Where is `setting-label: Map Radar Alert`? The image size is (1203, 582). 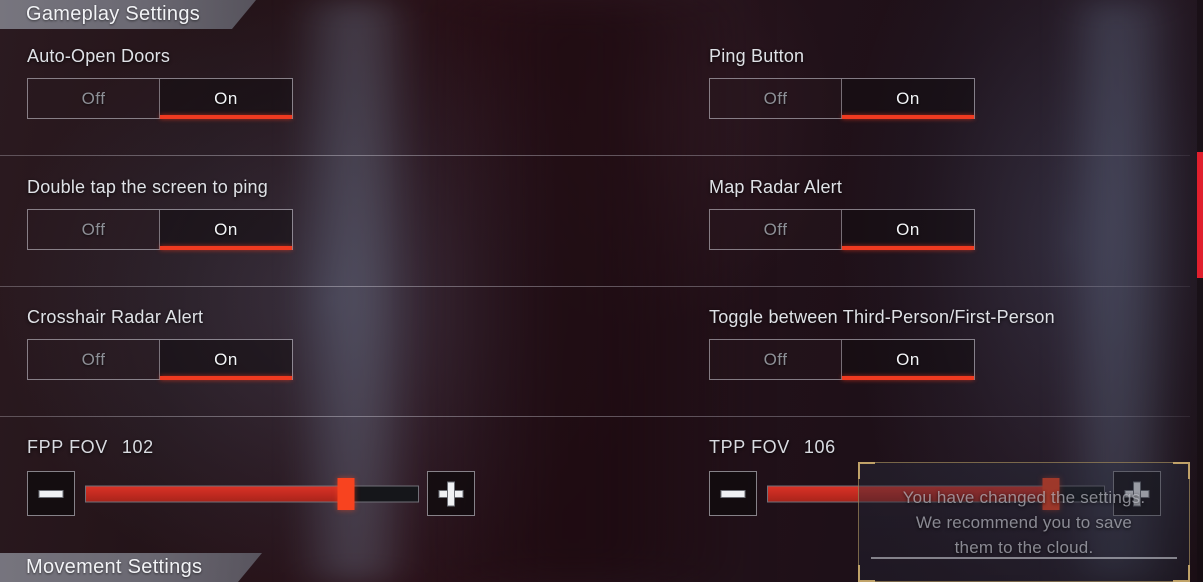 setting-label: Map Radar Alert is located at coordinates (776, 187).